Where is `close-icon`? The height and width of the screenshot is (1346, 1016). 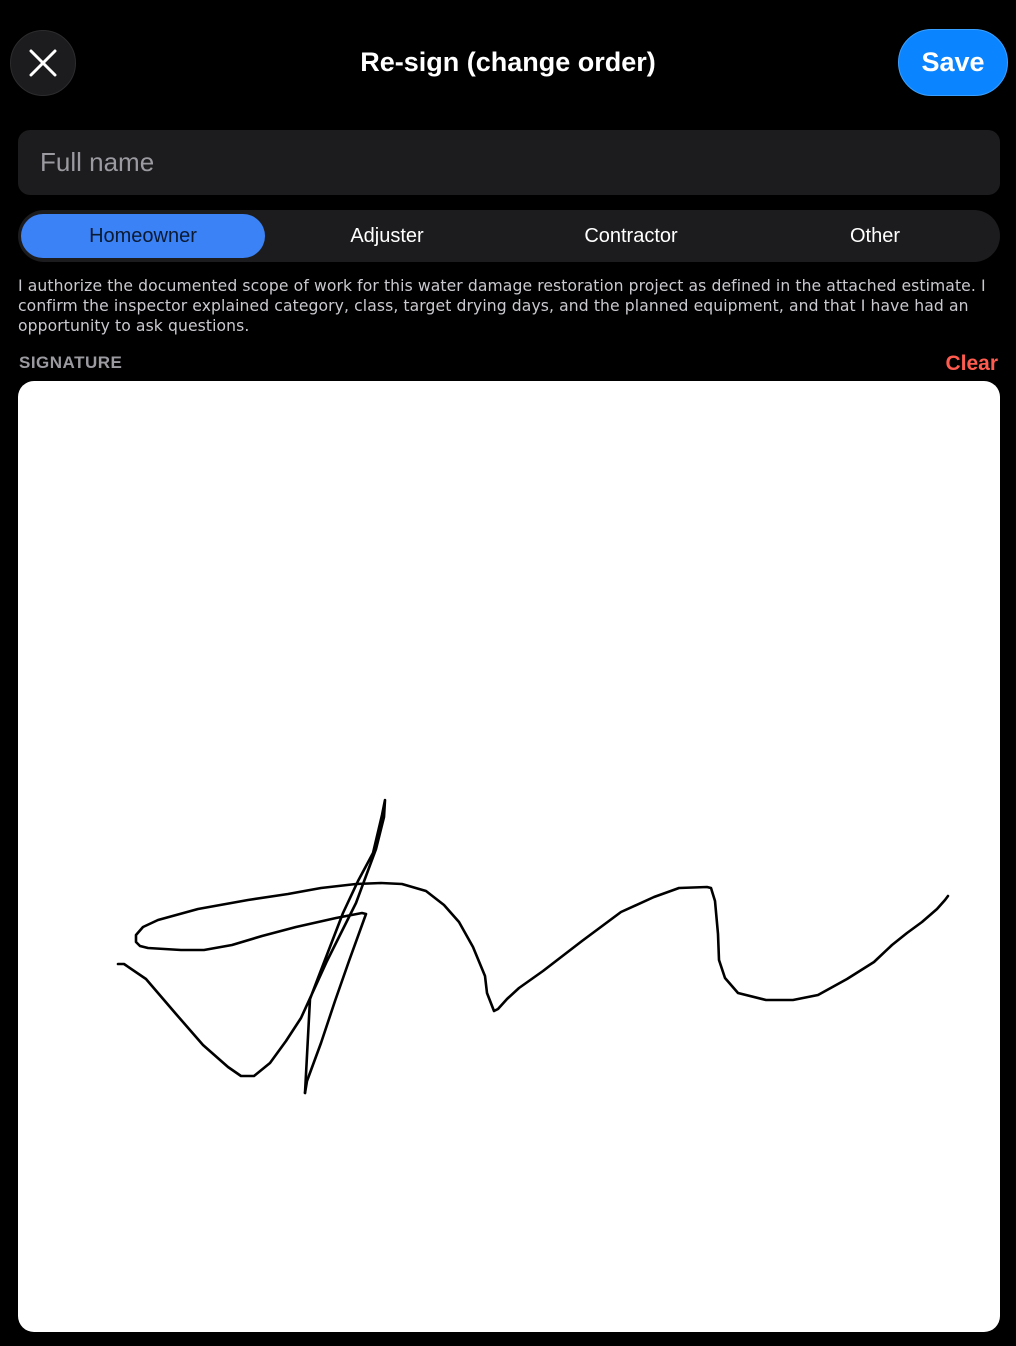 close-icon is located at coordinates (43, 63).